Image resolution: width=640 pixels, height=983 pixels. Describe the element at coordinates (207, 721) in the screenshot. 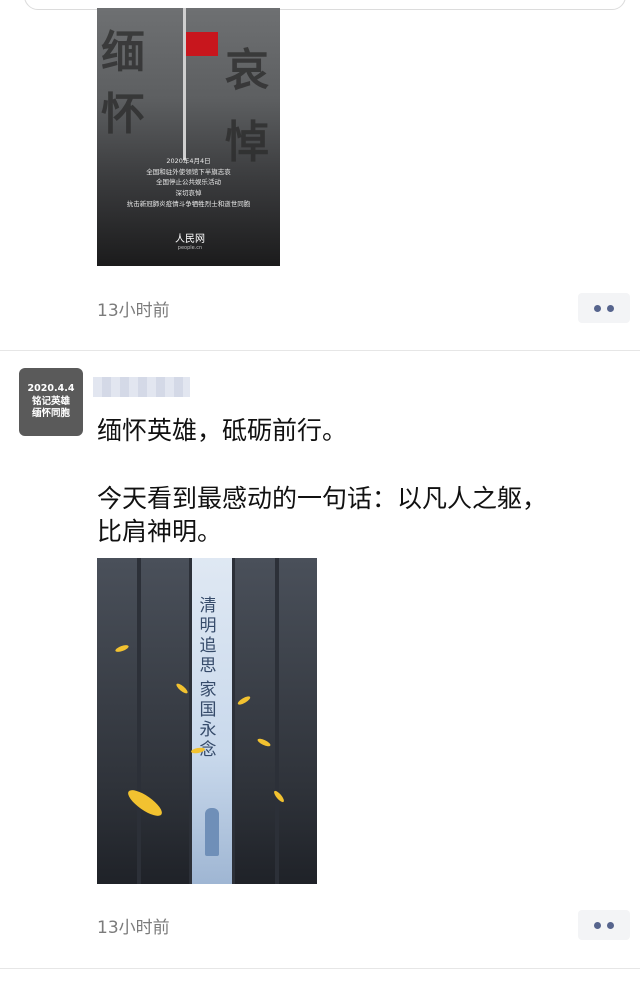

I see `qingming-poster-image: 清明追思 家国永念` at that location.